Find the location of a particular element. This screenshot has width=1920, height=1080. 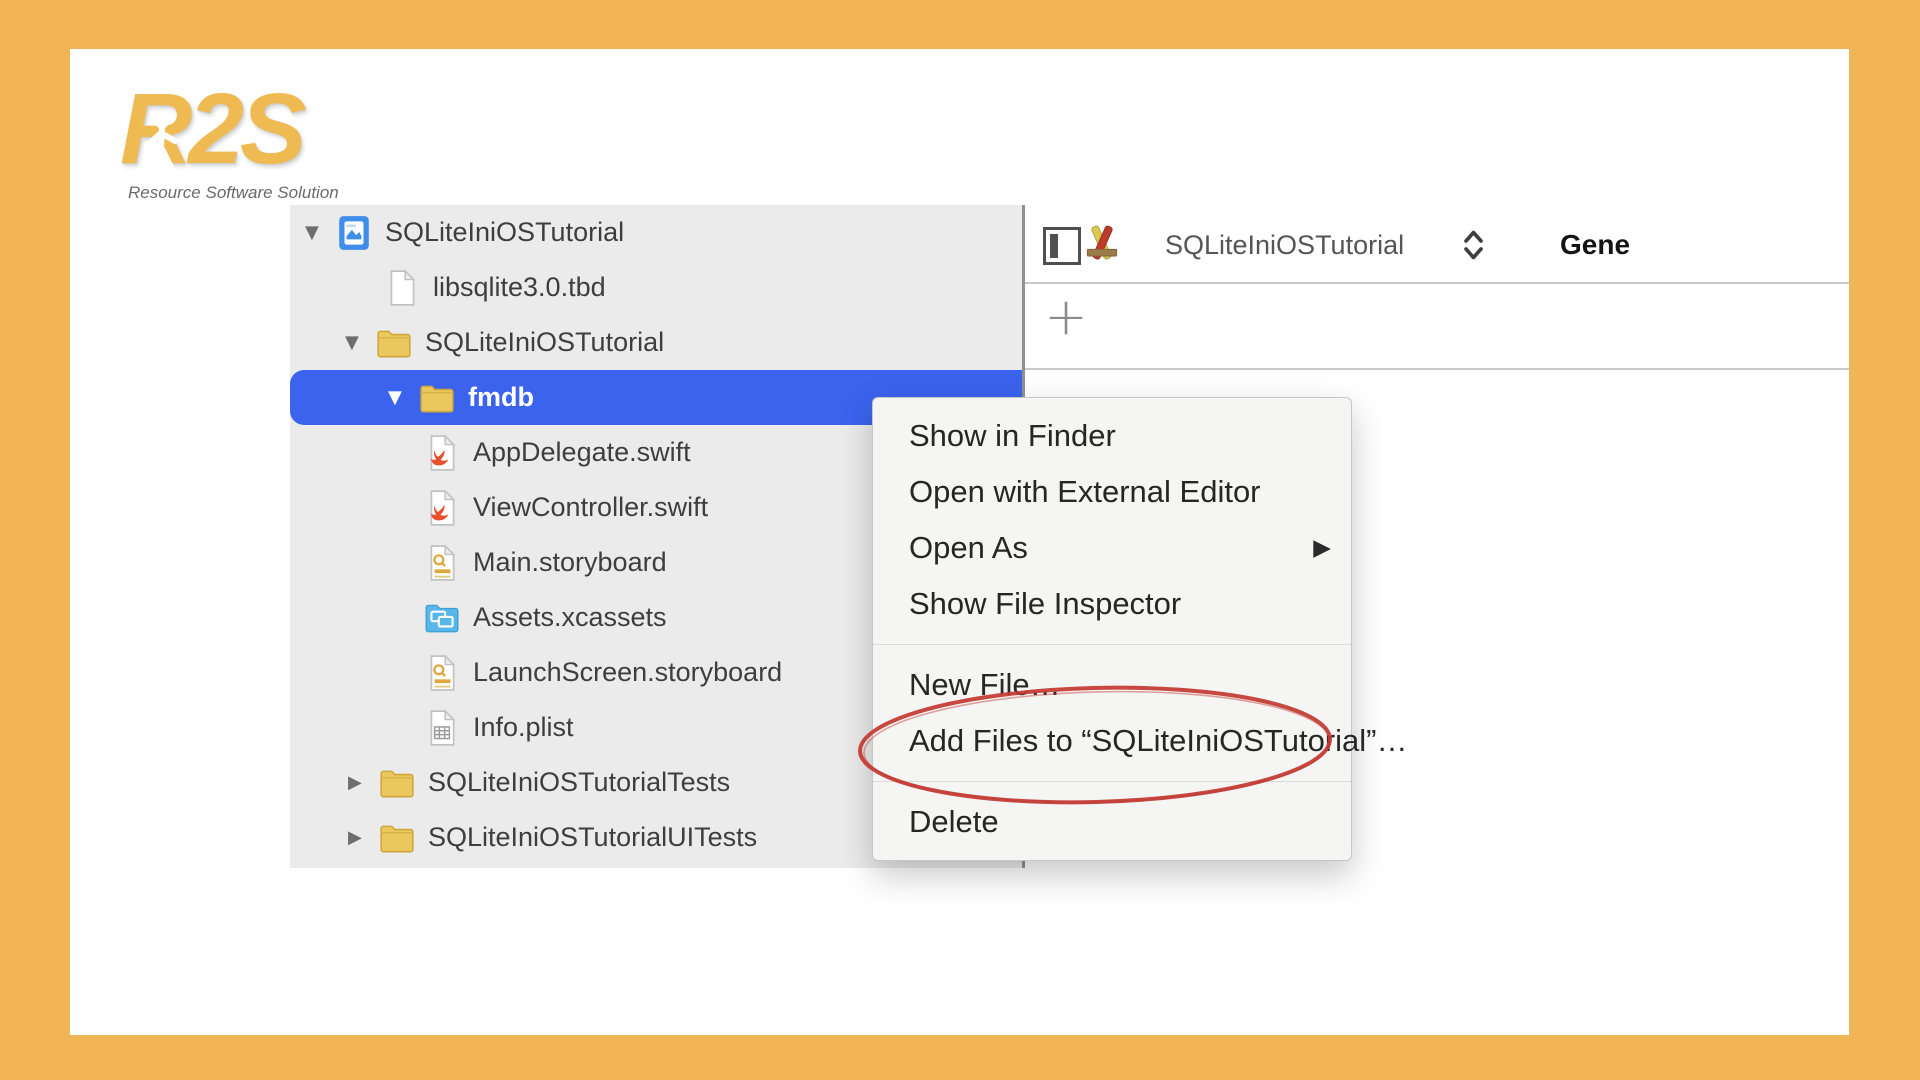

tree-item-label: Main.storyboard is located at coordinates (570, 562).